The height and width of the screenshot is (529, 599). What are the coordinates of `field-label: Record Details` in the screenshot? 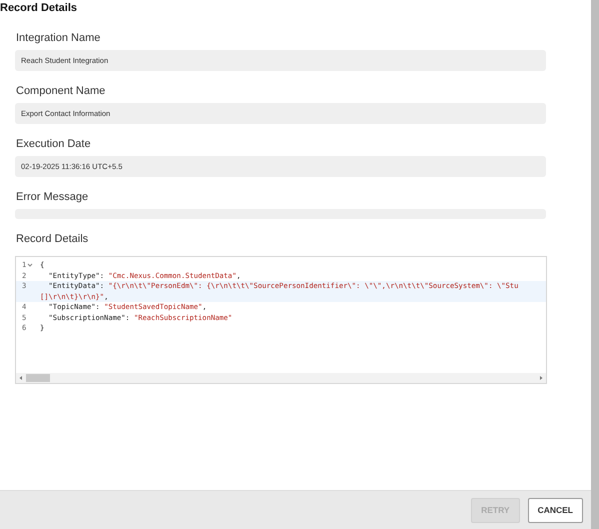 It's located at (53, 239).